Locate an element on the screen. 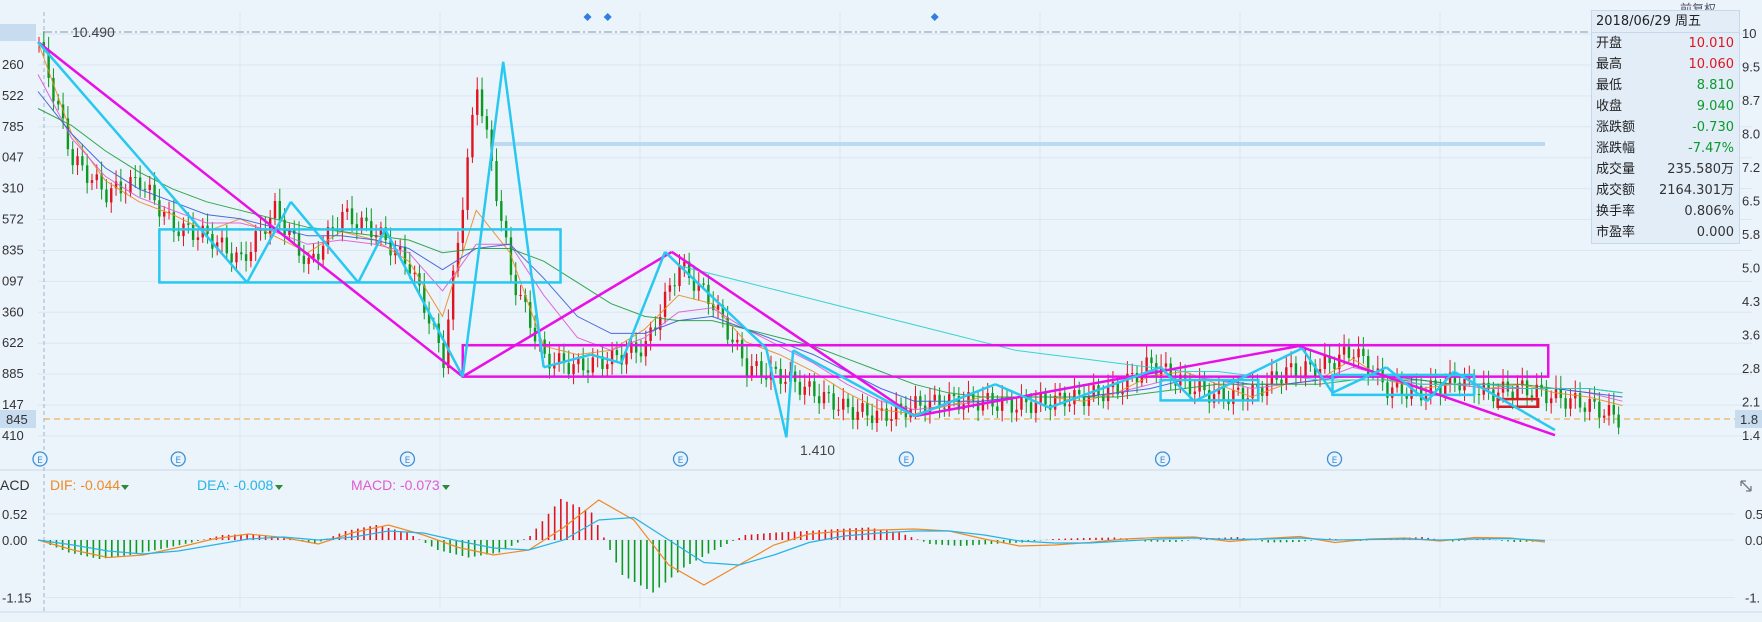 Image resolution: width=1762 pixels, height=622 pixels. price-tick-left: 835 is located at coordinates (13, 249).